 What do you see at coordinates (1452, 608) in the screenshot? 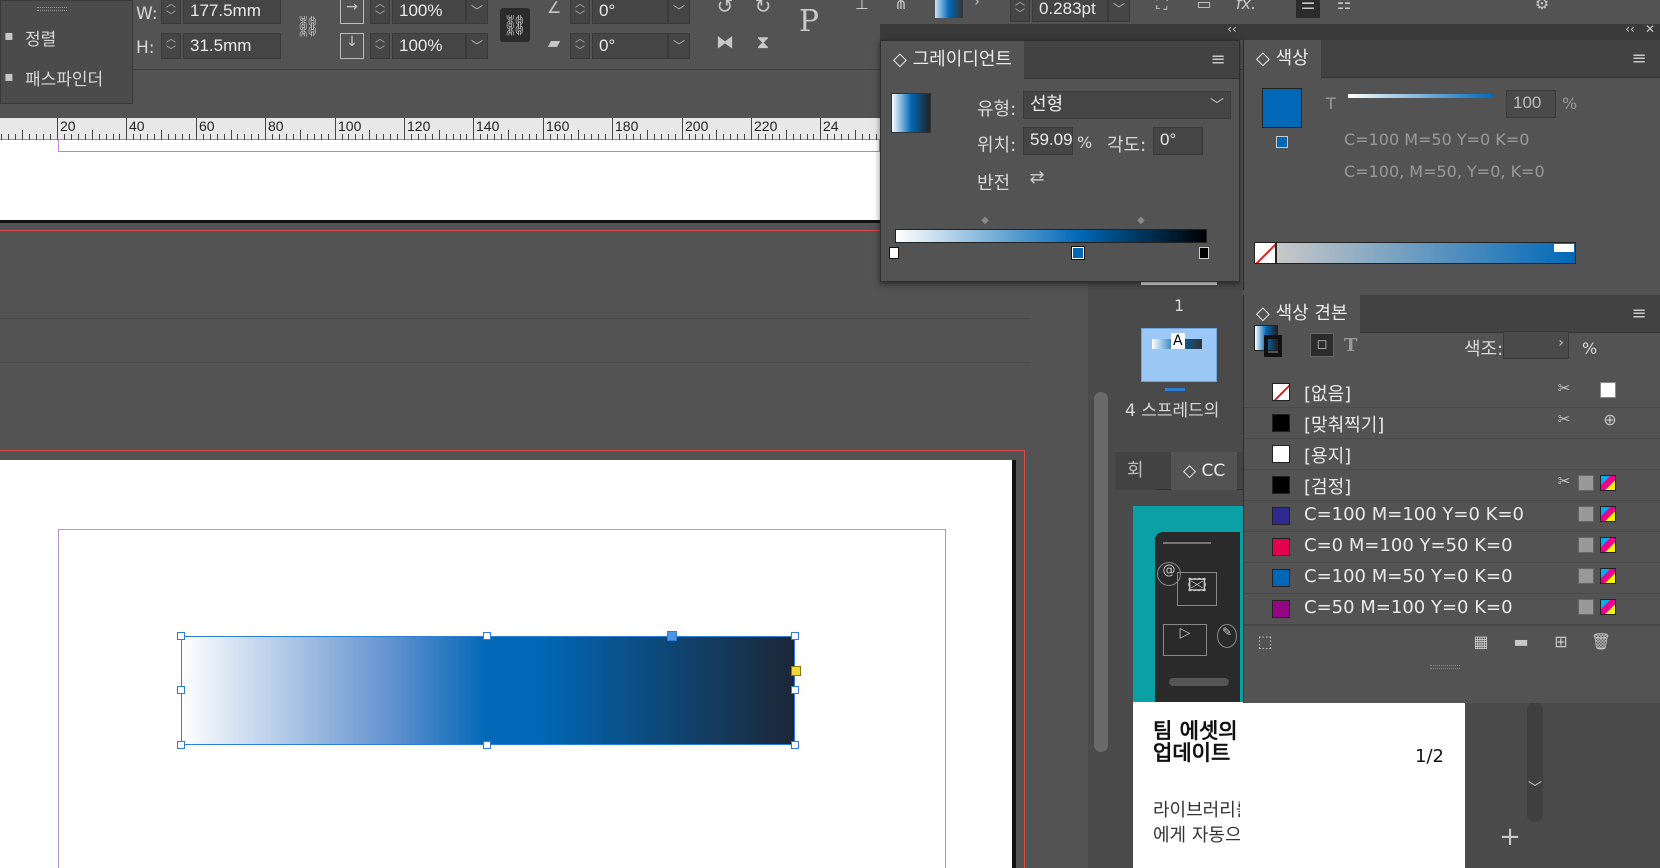
I see `swatch-row: C=50 M=100 Y=0 K=0` at bounding box center [1452, 608].